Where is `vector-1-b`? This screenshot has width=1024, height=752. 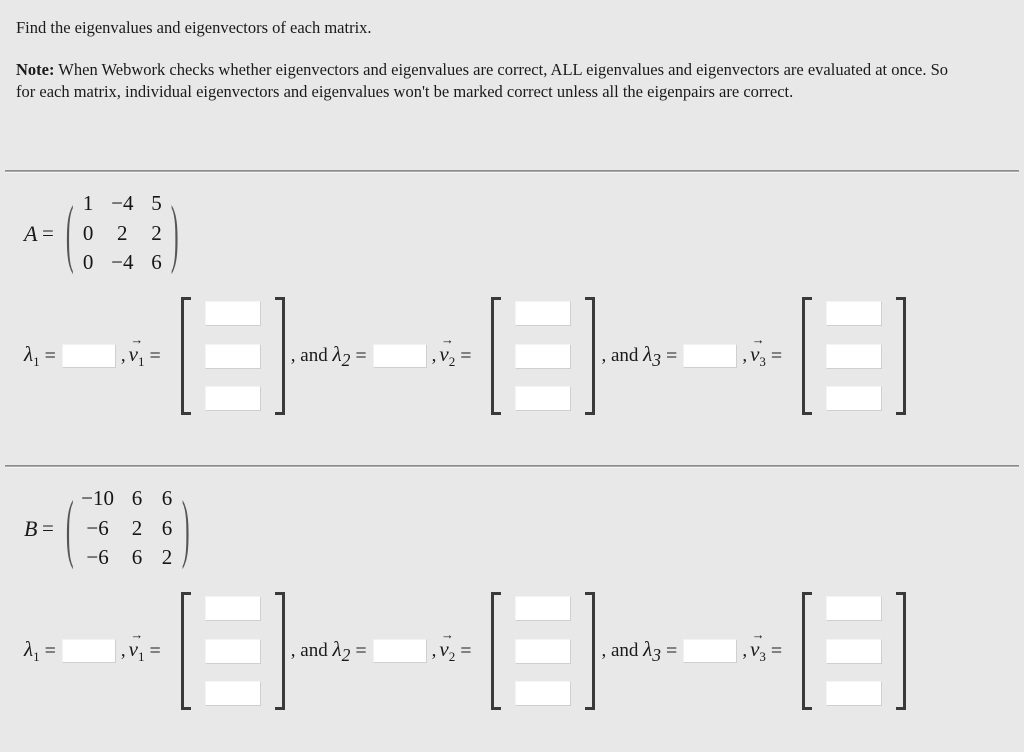
vector-1-b is located at coordinates (233, 651).